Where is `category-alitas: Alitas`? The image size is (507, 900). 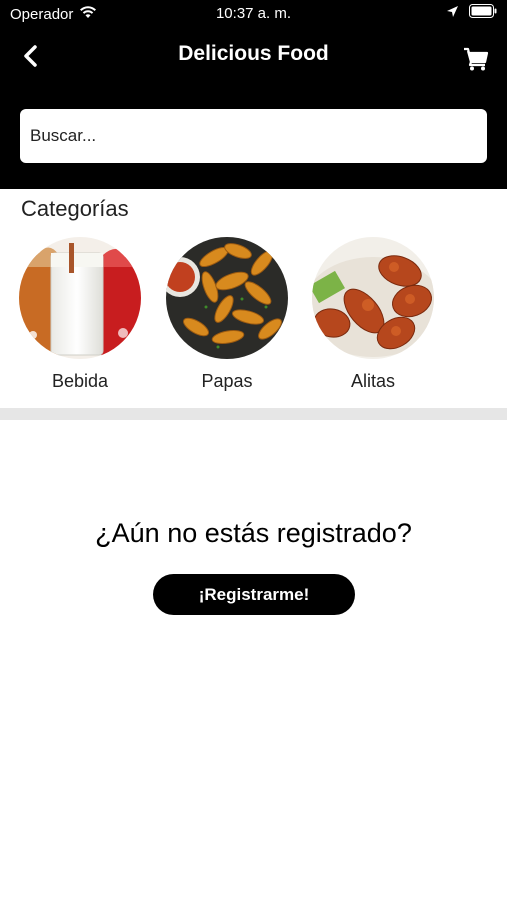
category-alitas: Alitas is located at coordinates (373, 314).